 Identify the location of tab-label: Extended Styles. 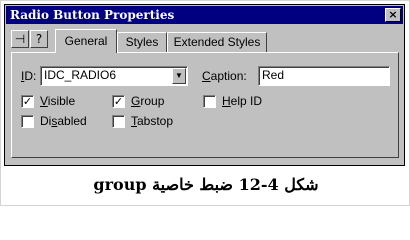
(217, 42).